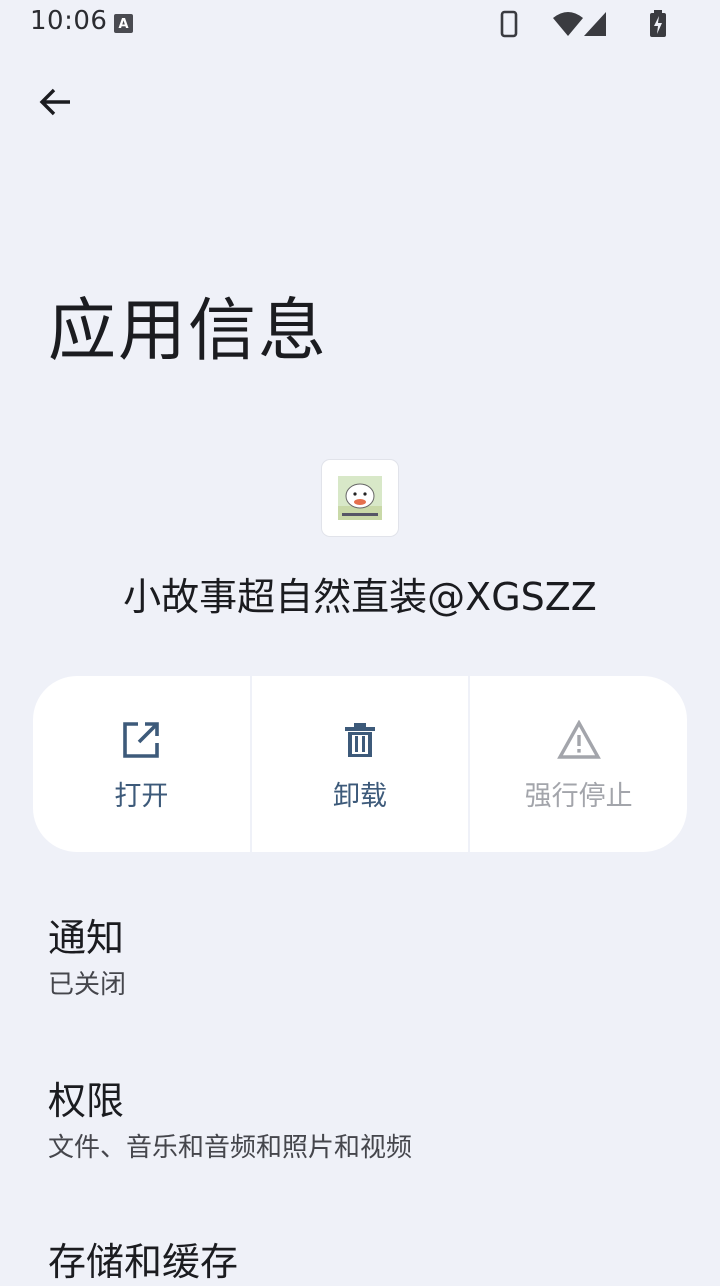 This screenshot has width=720, height=1286. I want to click on arrow-back-icon, so click(56, 104).